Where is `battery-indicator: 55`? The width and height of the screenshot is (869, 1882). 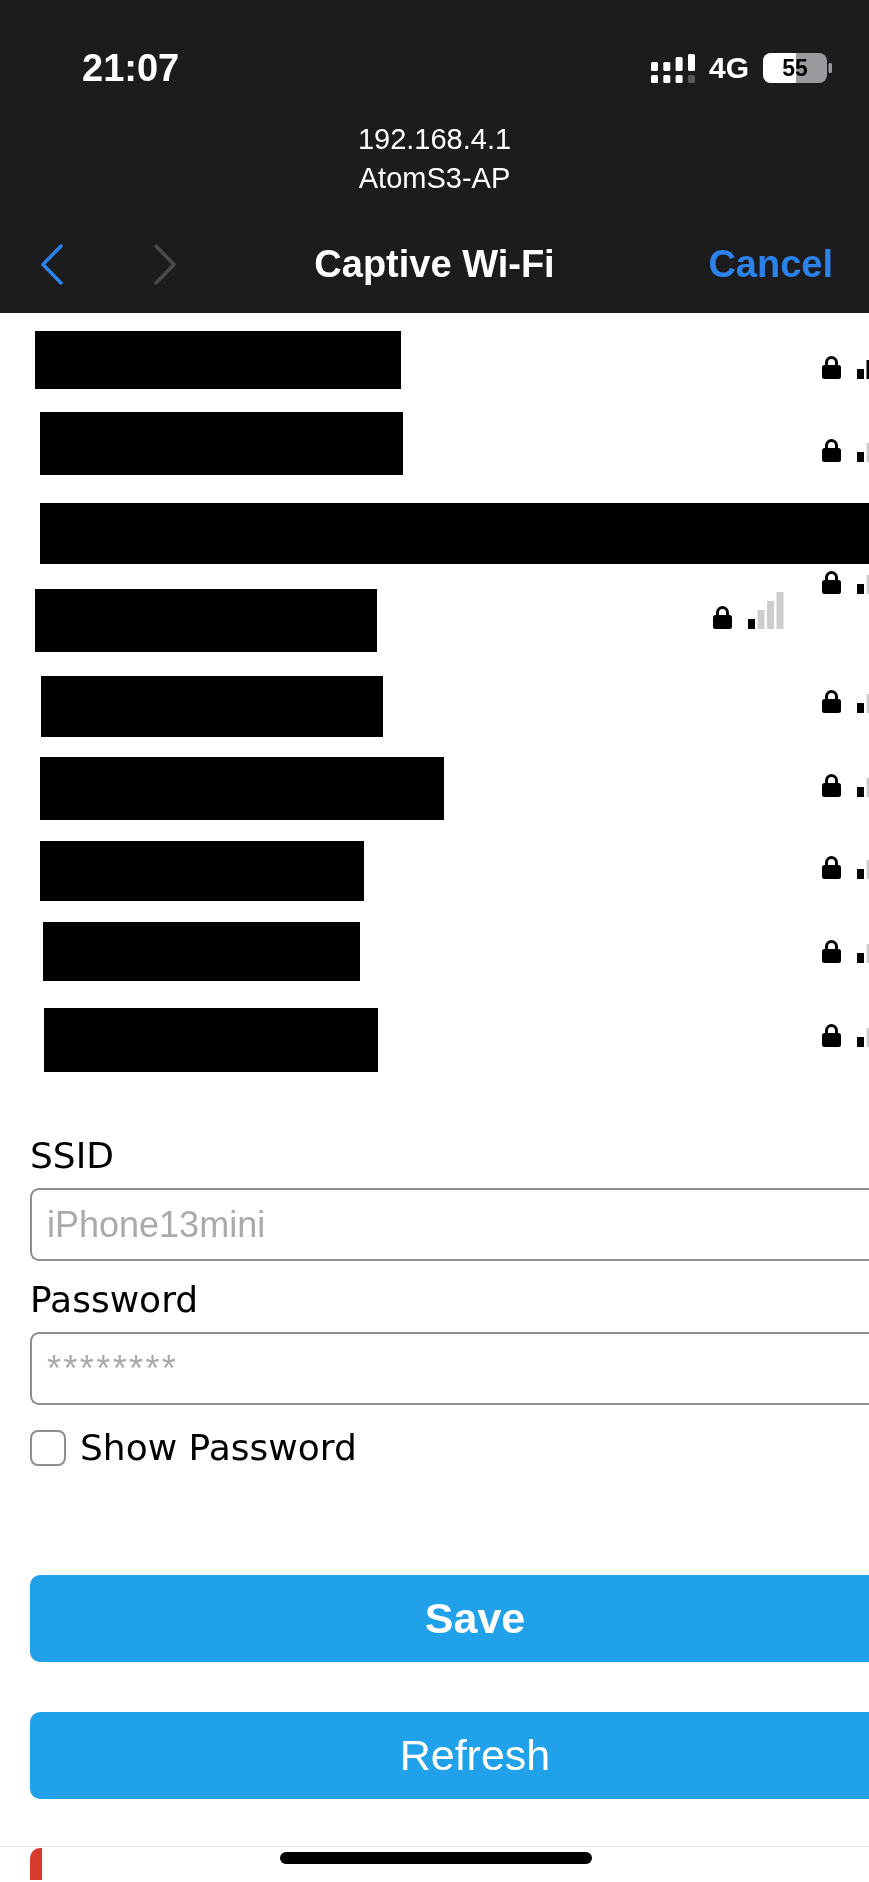
battery-indicator: 55 is located at coordinates (797, 68).